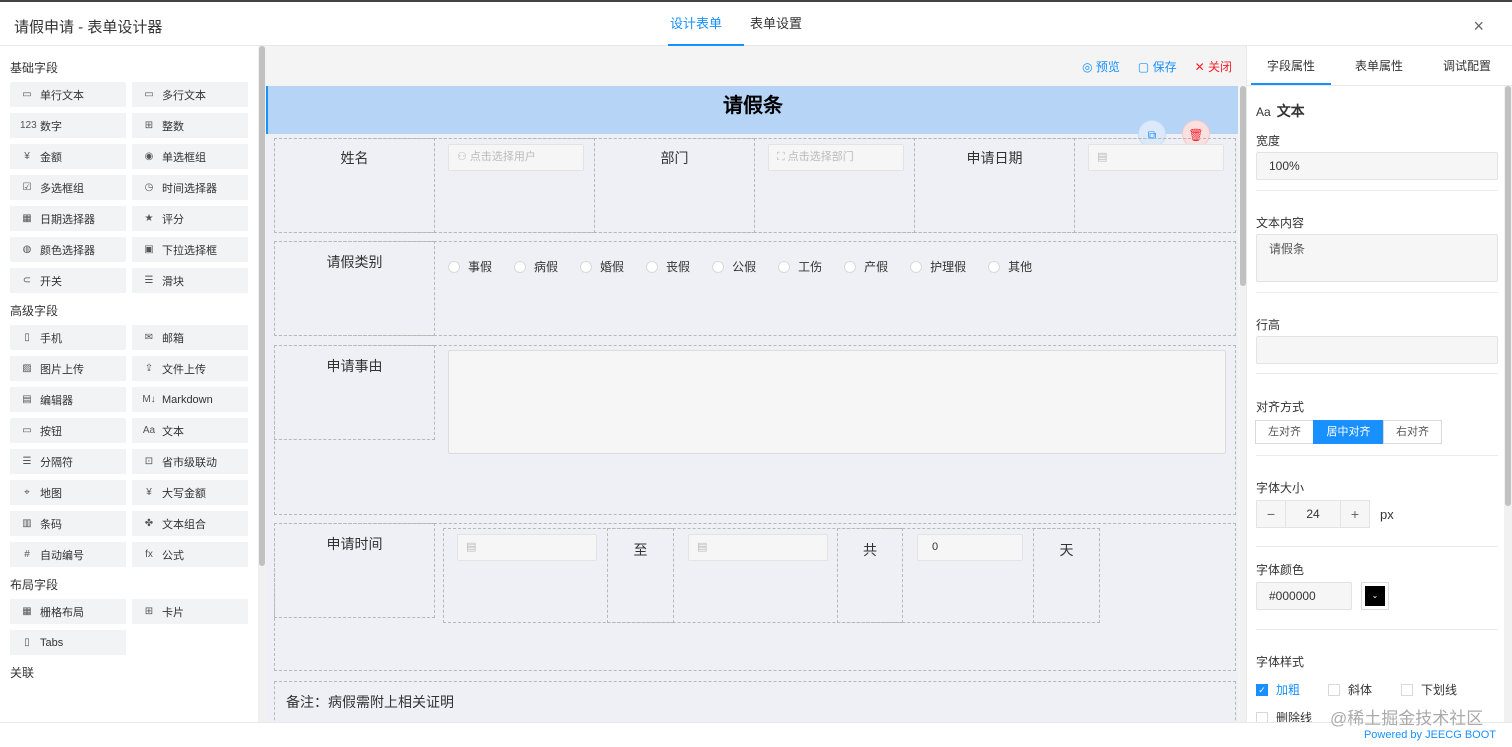 Image resolution: width=1512 pixels, height=747 pixels. I want to click on field-item: ⇪ 文件上传, so click(190, 368).